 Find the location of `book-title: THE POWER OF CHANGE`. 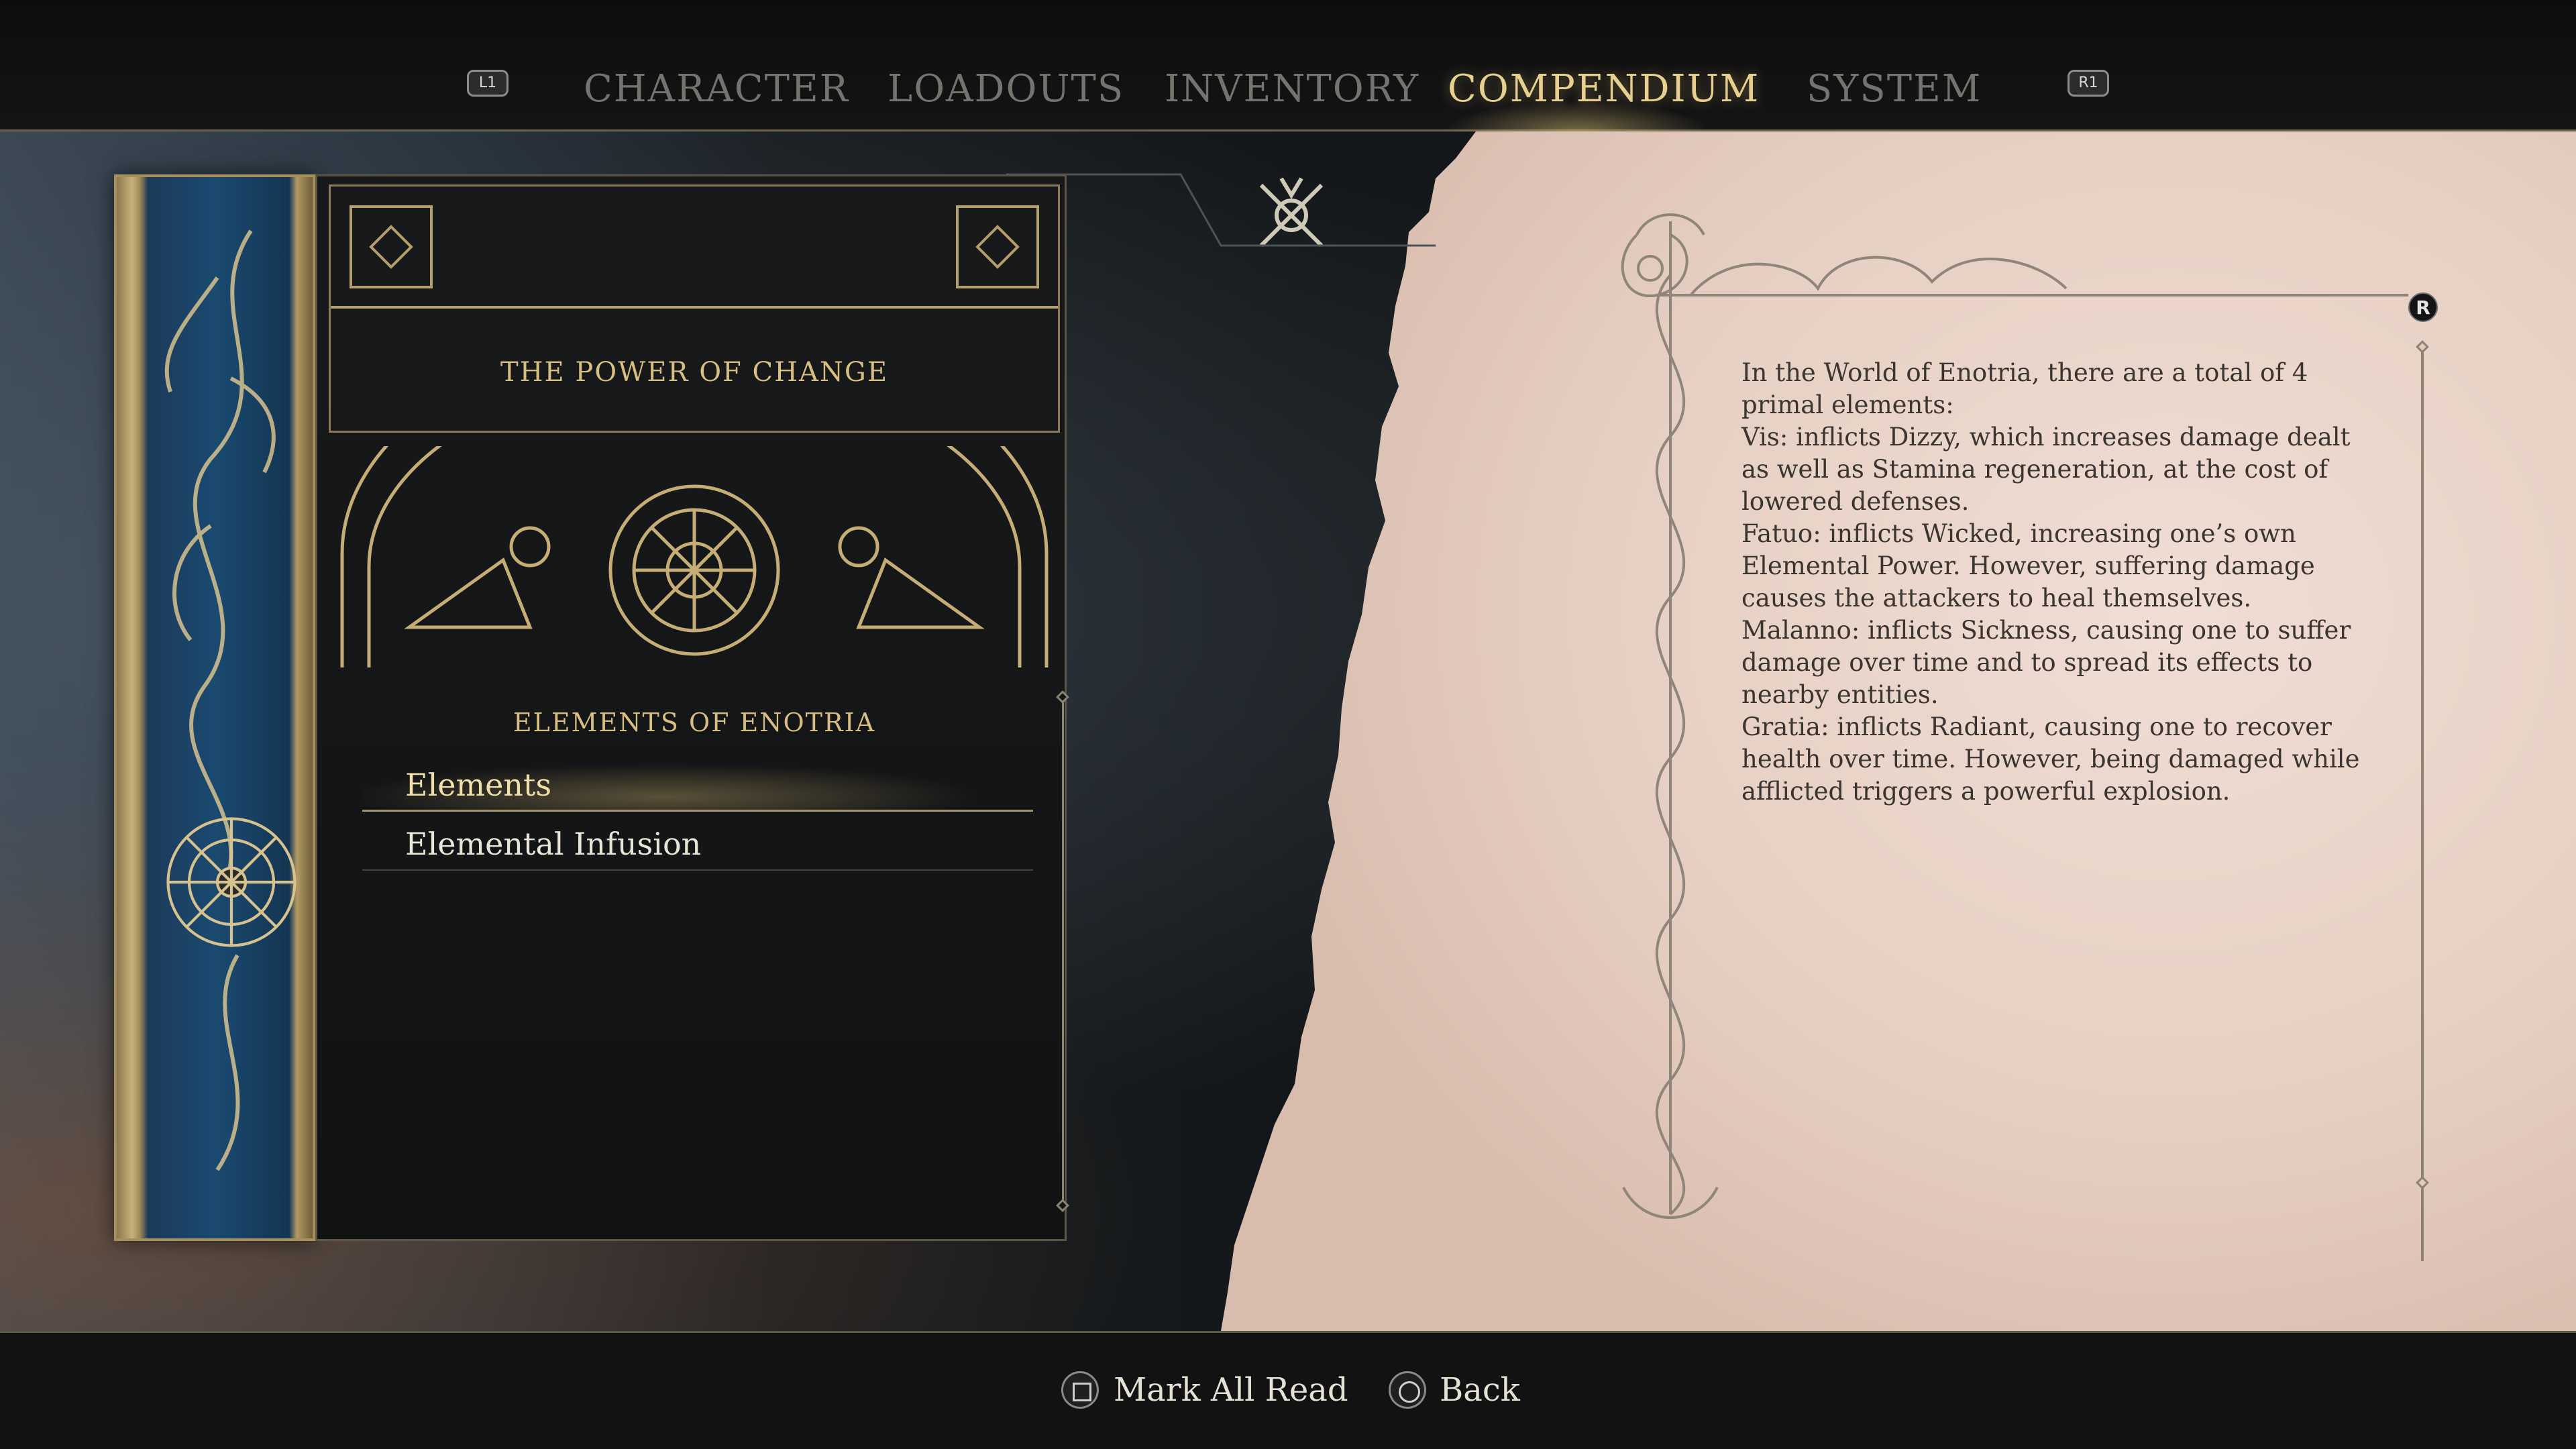

book-title: THE POWER OF CHANGE is located at coordinates (694, 372).